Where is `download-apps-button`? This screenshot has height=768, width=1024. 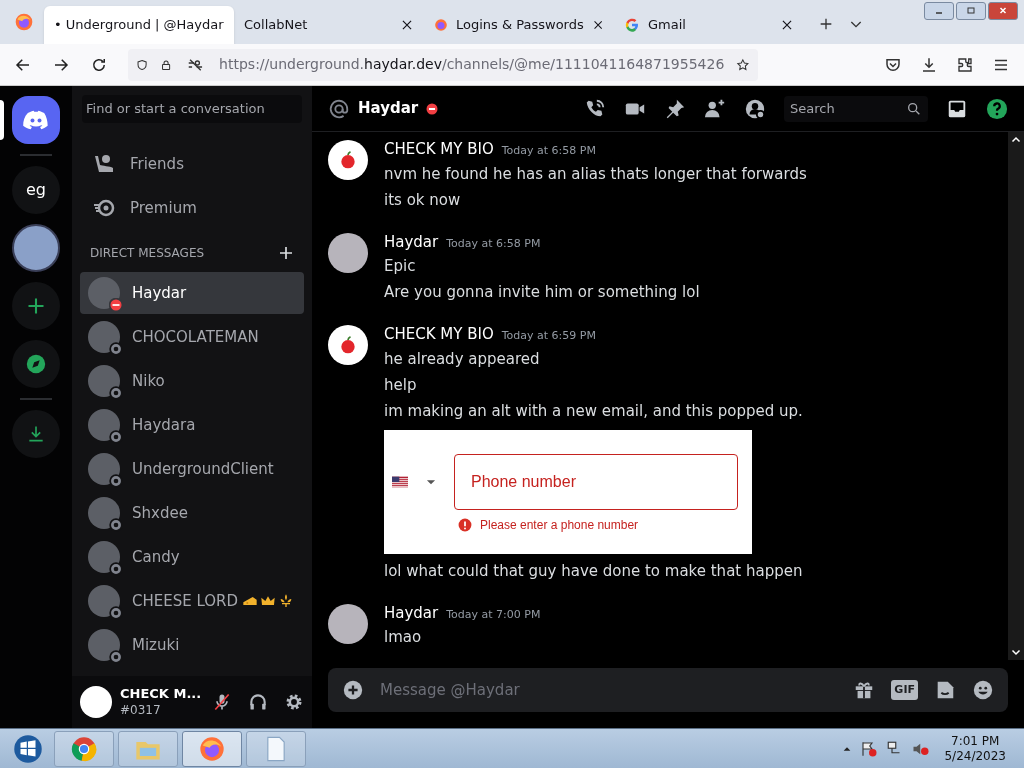
download-apps-button is located at coordinates (36, 434).